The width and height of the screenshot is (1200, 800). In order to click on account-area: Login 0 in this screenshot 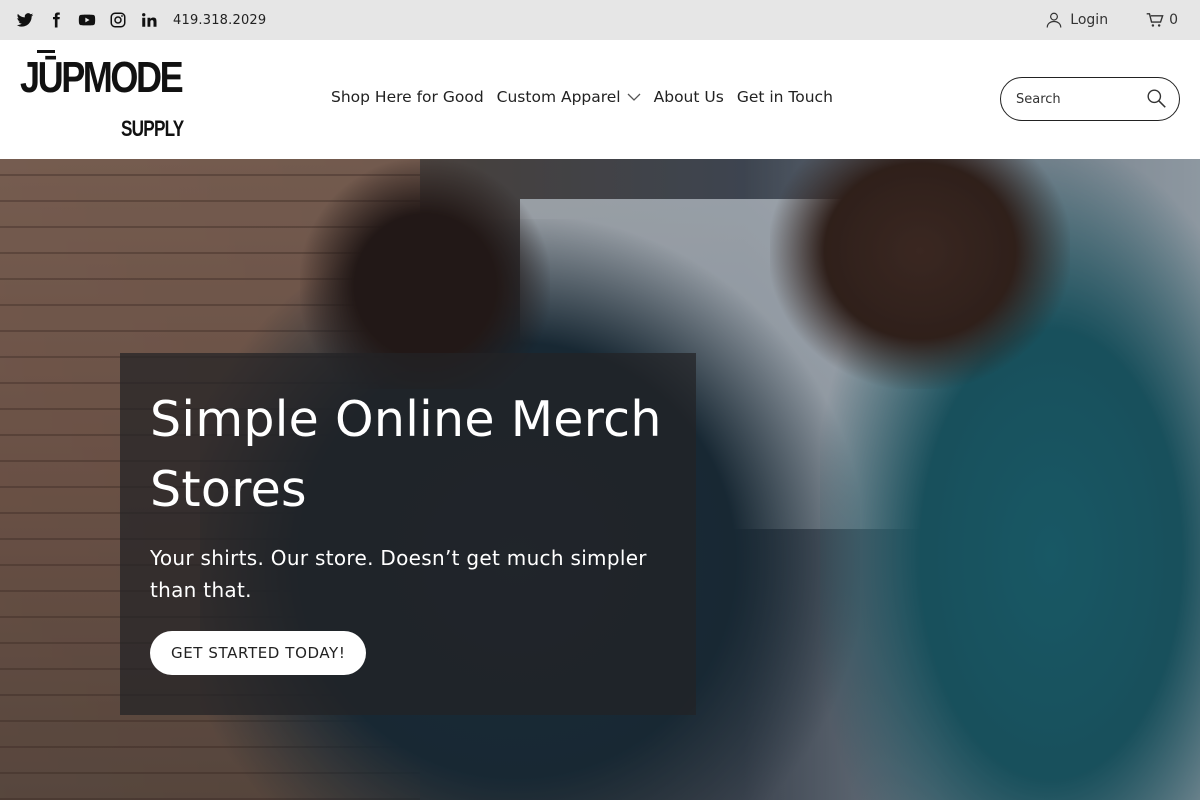, I will do `click(1111, 20)`.